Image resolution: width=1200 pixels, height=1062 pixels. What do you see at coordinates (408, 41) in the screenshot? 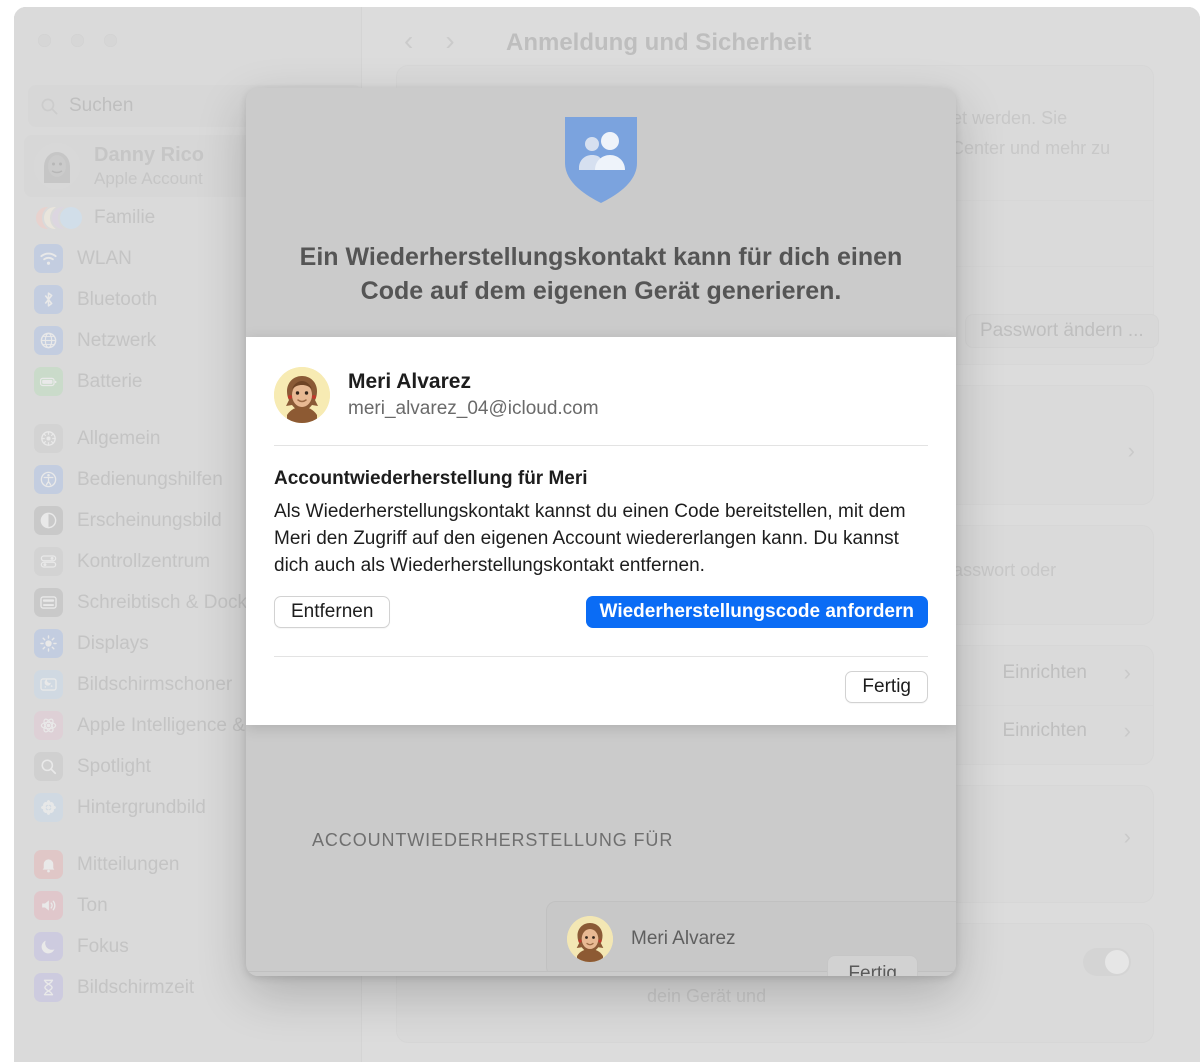
I see `back-icon: ‹` at bounding box center [408, 41].